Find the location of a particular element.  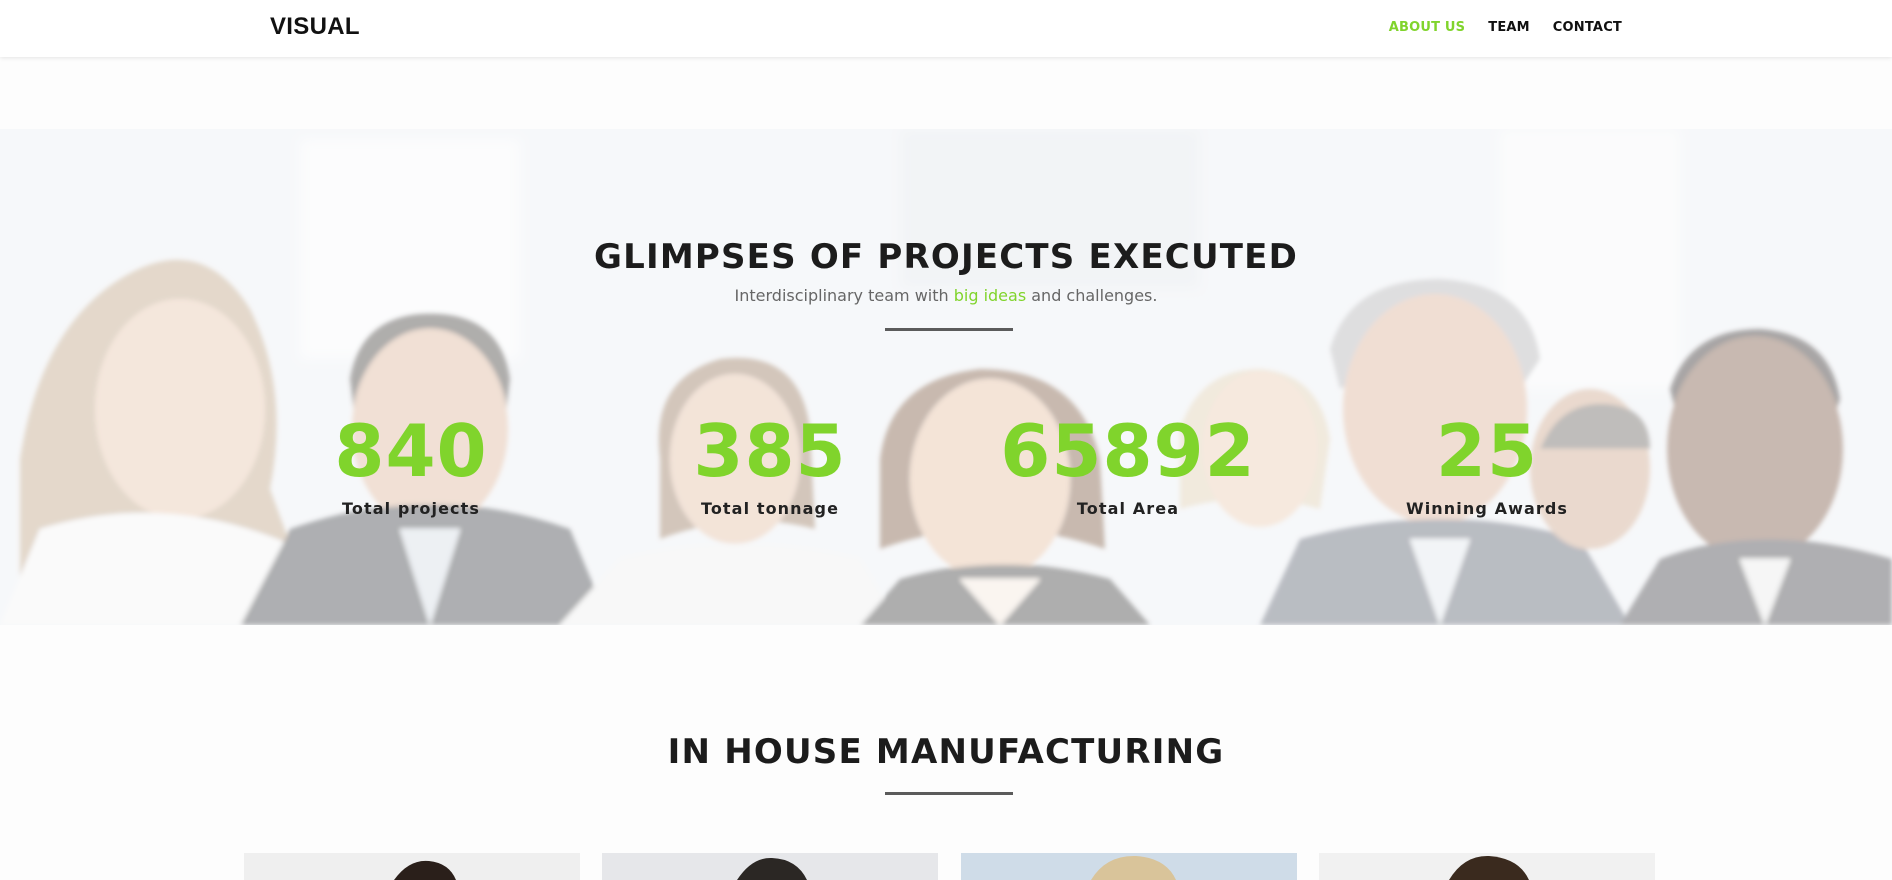

subtitle-highlight: big ideas is located at coordinates (990, 295).